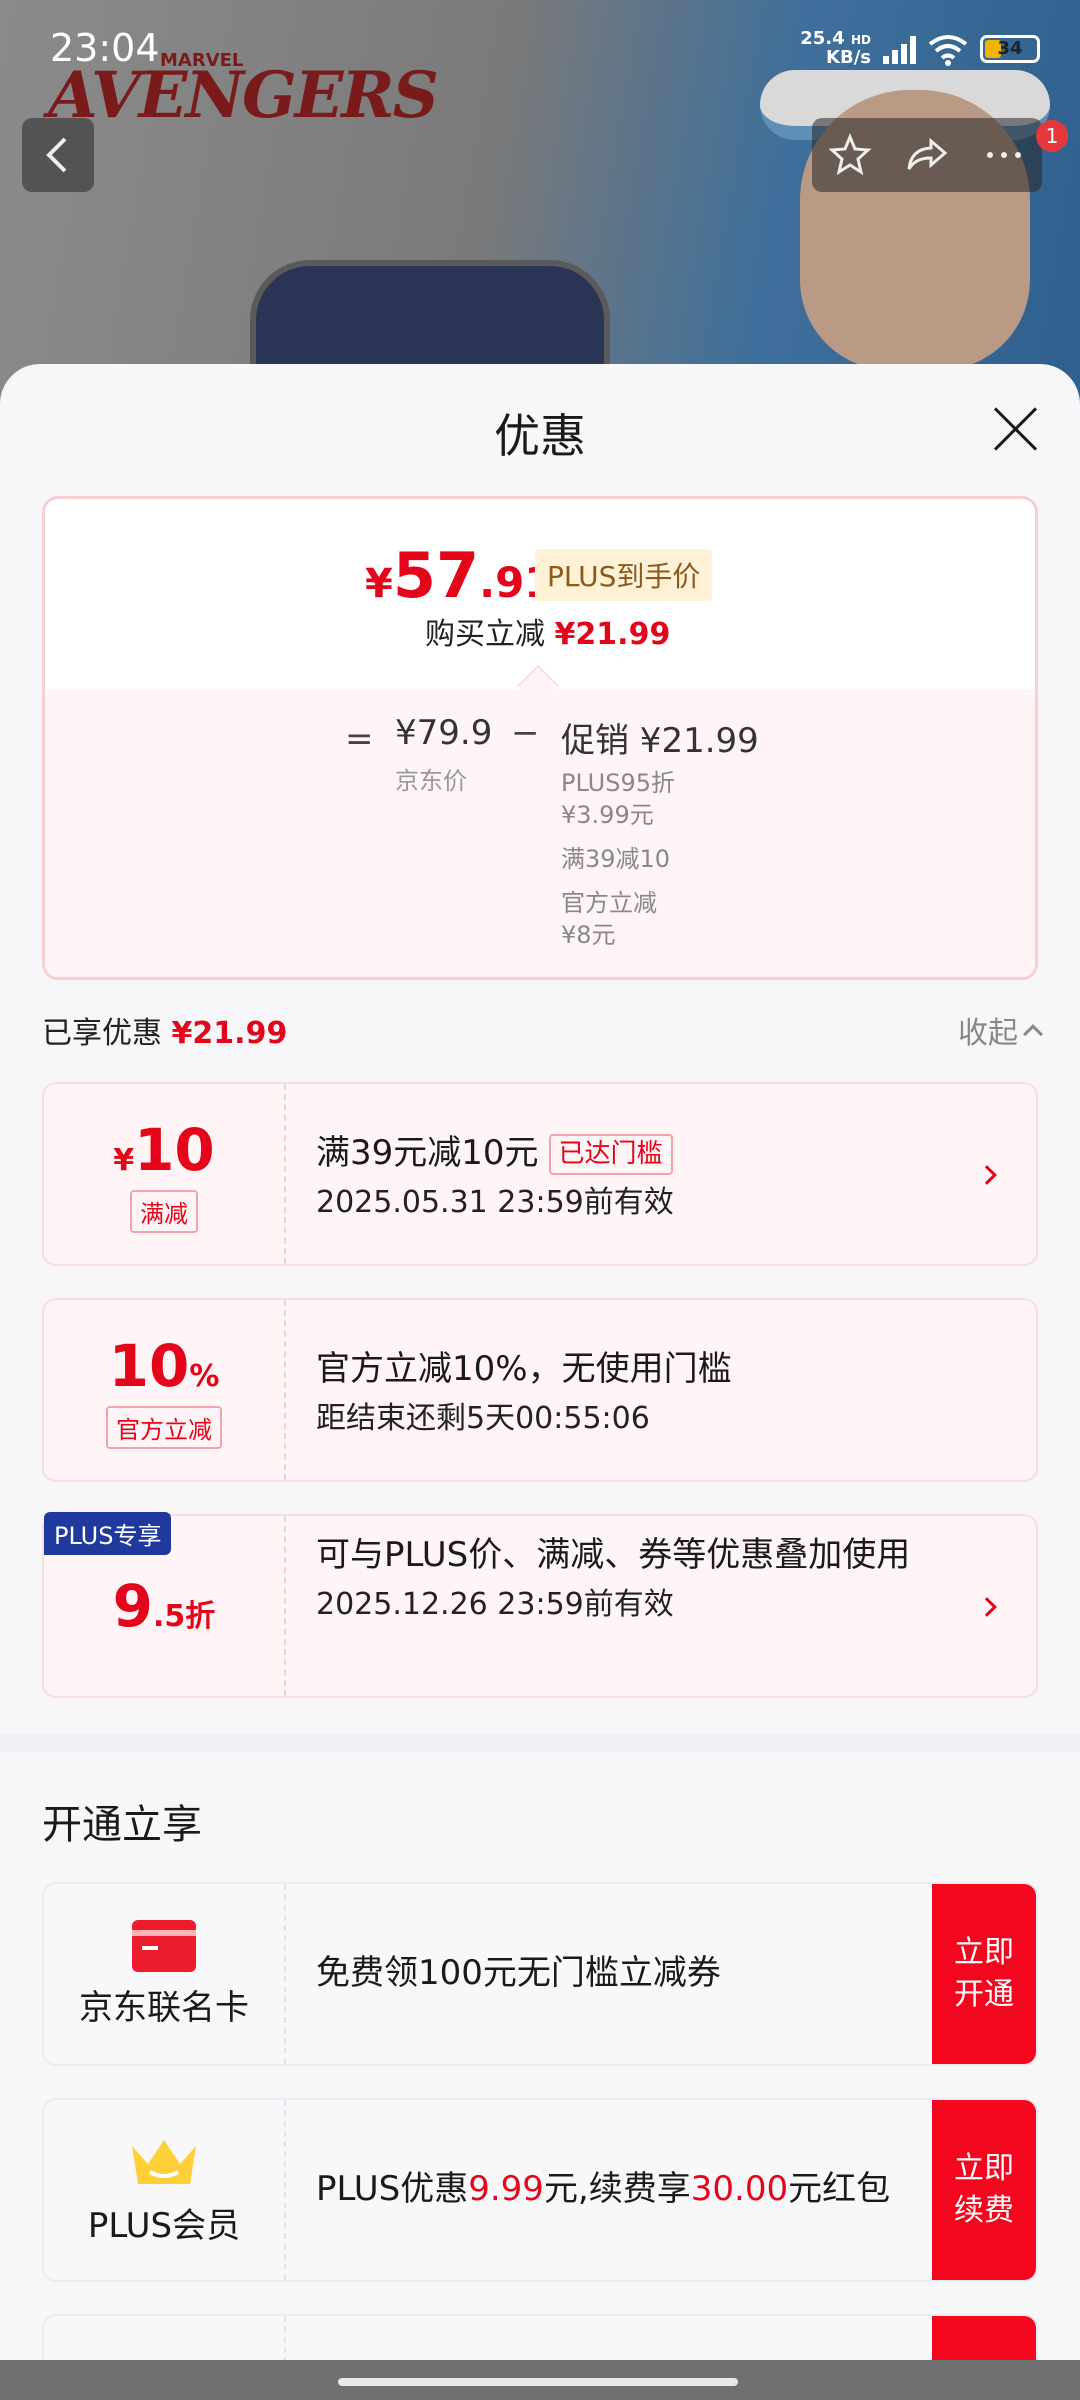 The image size is (1080, 2400). Describe the element at coordinates (540, 2337) in the screenshot. I see `offer-partial` at that location.